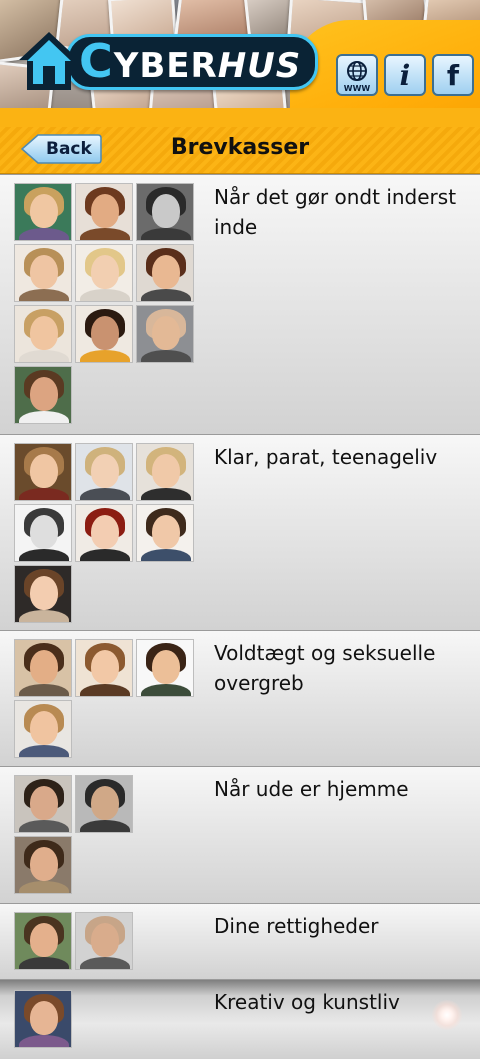 The image size is (480, 1059). I want to click on navigation-bar: Back Brevkasser, so click(240, 150).